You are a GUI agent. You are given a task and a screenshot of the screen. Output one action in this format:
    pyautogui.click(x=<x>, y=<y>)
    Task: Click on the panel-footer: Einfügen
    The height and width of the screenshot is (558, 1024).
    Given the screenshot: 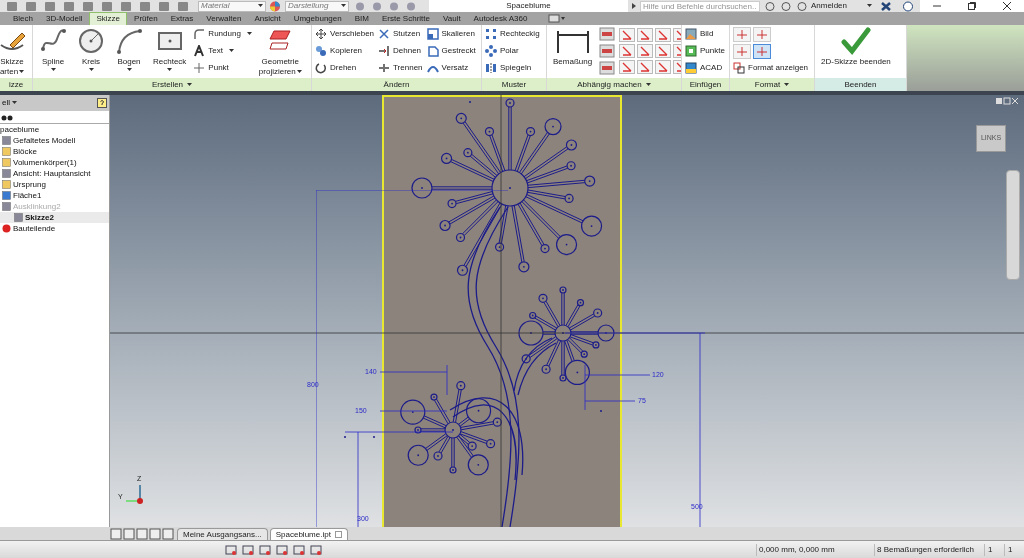 What is the action you would take?
    pyautogui.click(x=705, y=84)
    